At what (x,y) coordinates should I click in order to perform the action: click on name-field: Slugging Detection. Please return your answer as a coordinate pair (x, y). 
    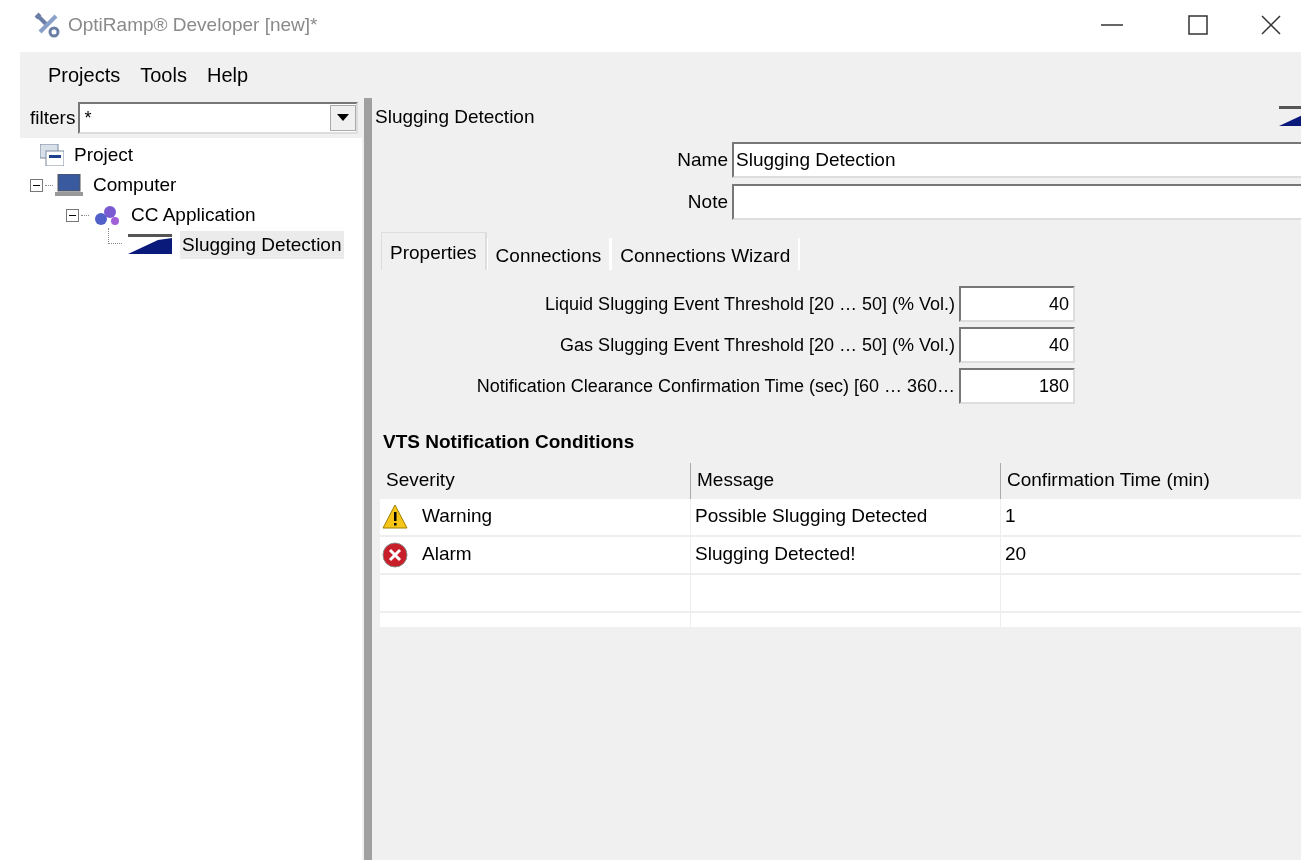
    Looking at the image, I should click on (1016, 160).